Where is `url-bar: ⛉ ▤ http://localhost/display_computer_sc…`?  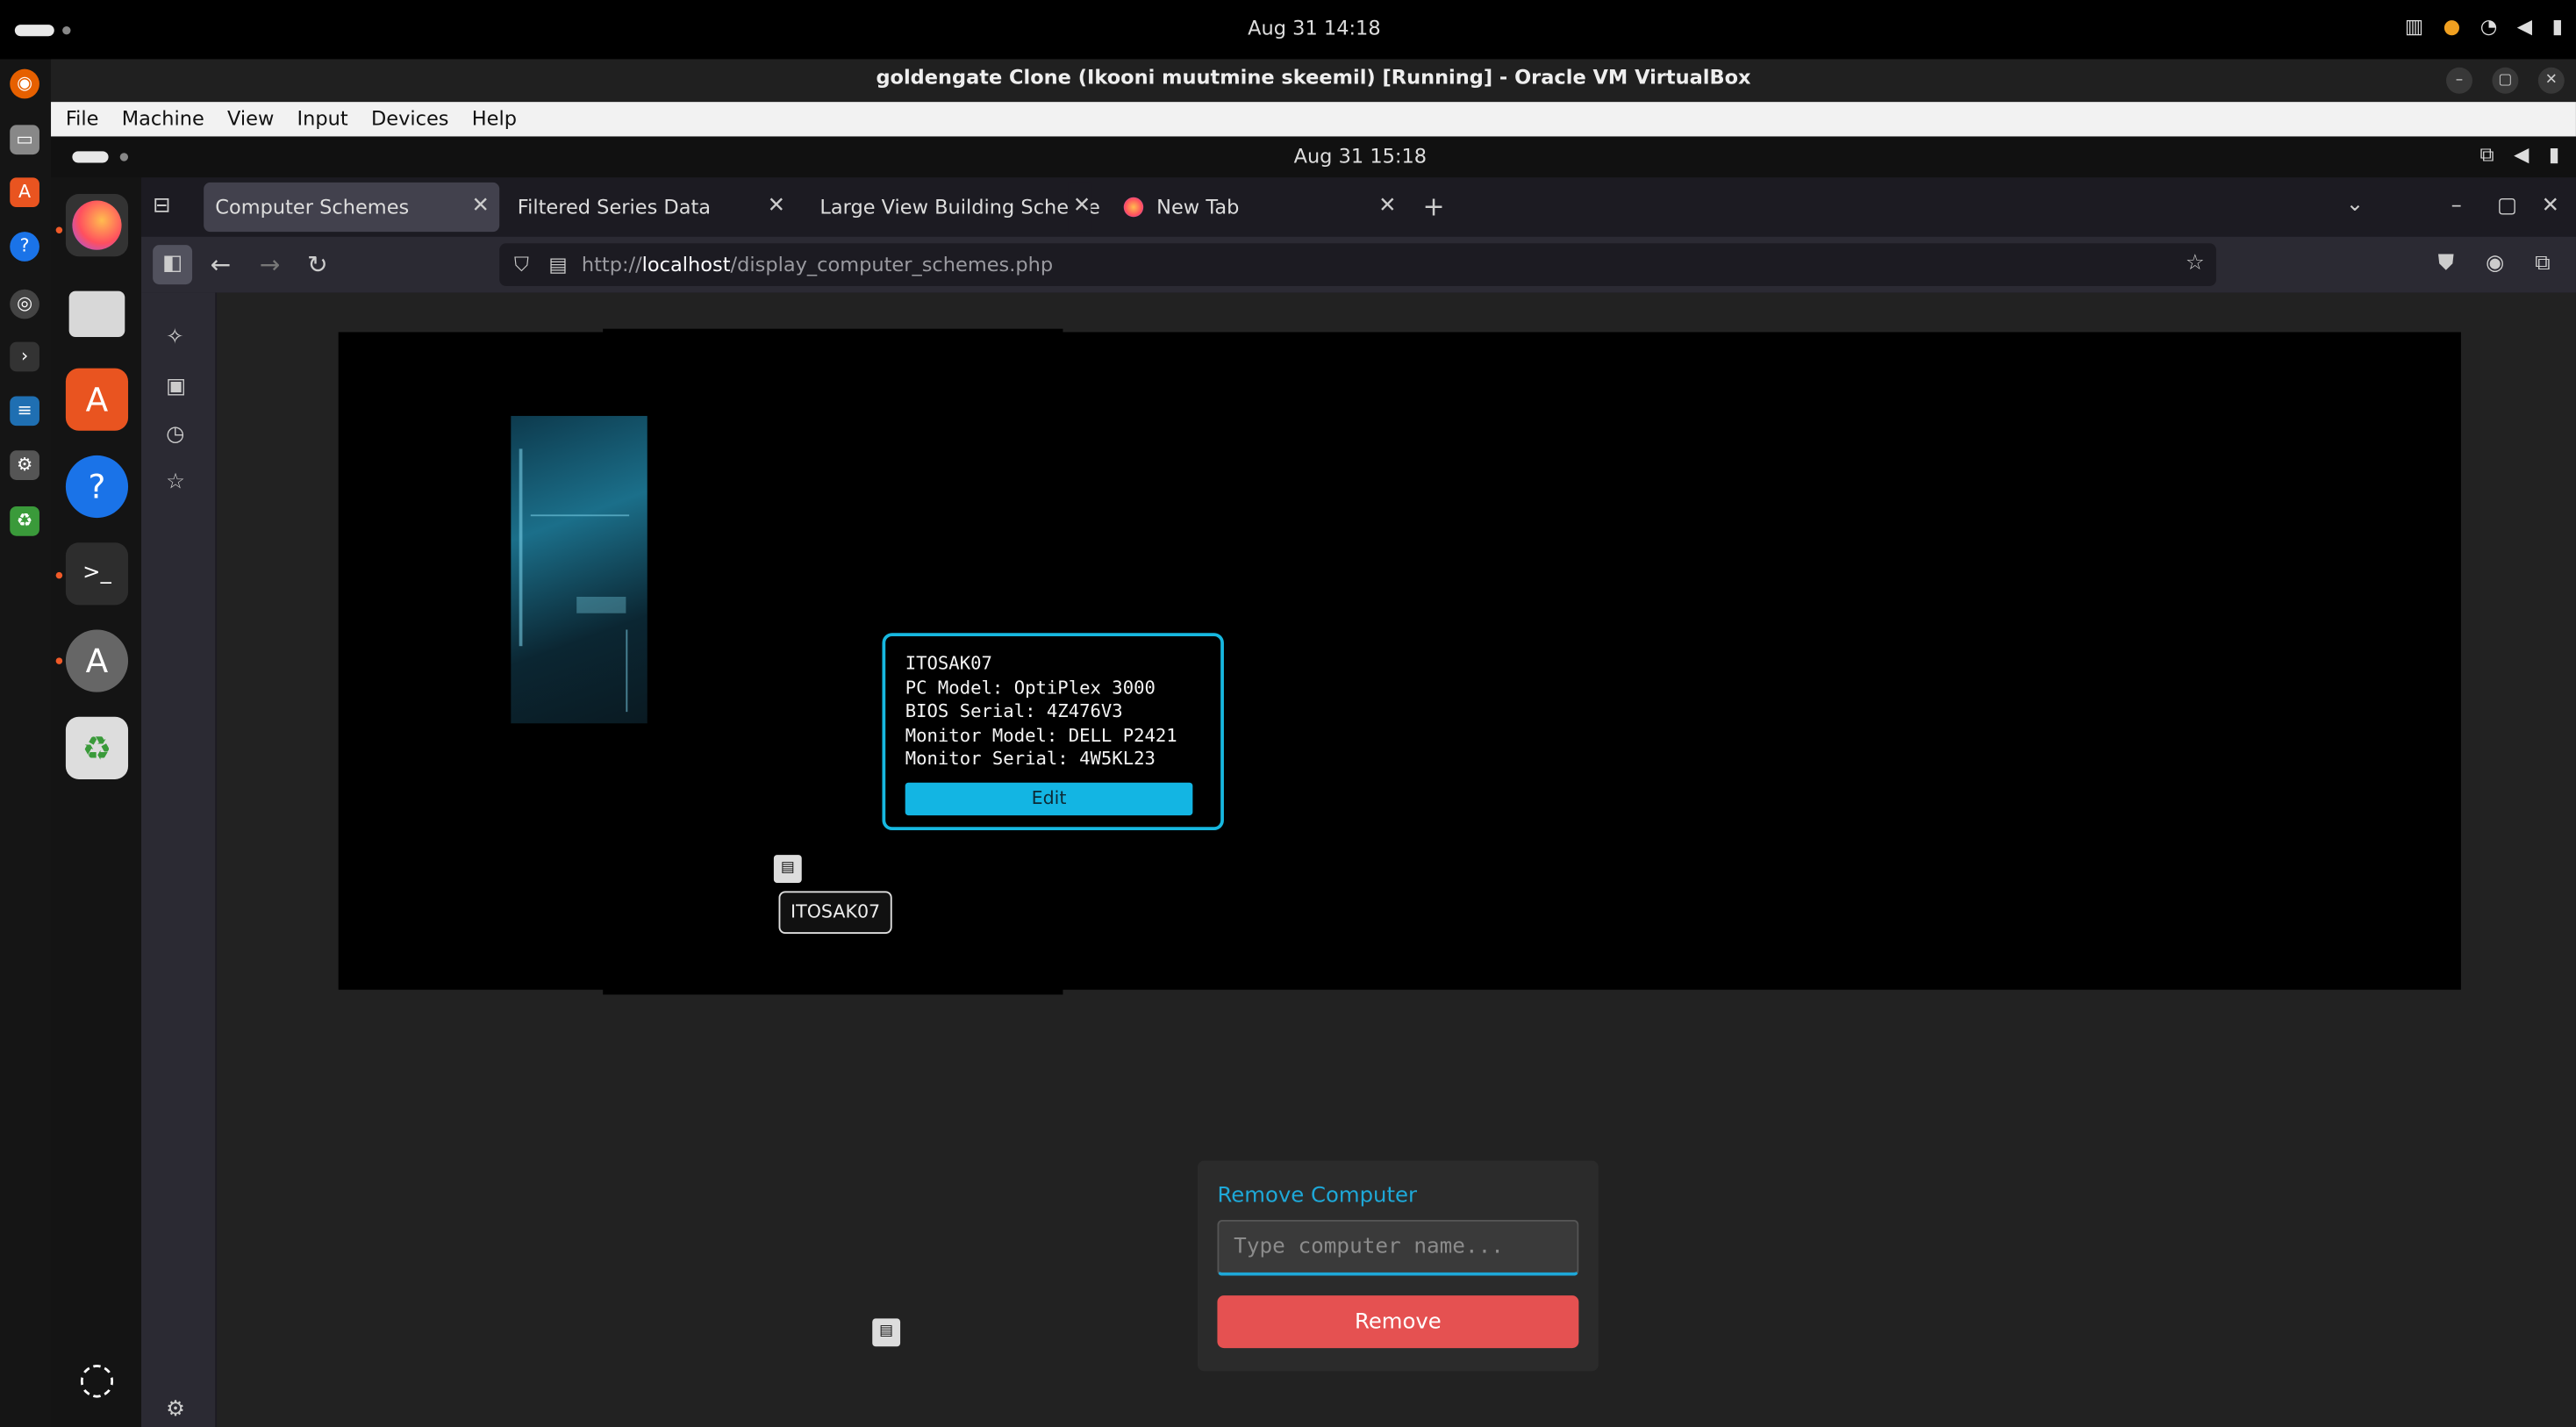 url-bar: ⛉ ▤ http://localhost/display_computer_sc… is located at coordinates (1357, 264).